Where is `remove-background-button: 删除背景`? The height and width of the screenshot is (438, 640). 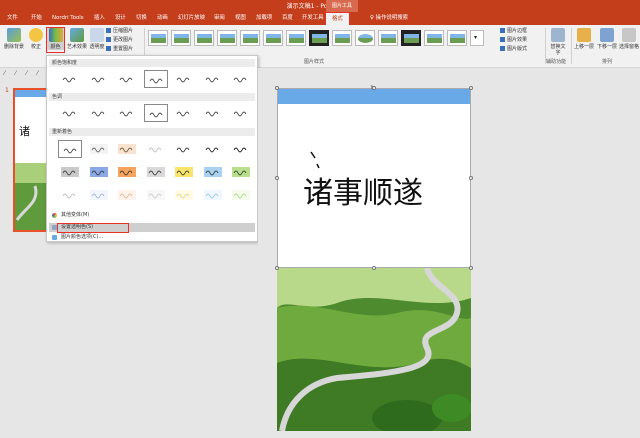
remove-background-button: 删除背景 is located at coordinates (14, 39).